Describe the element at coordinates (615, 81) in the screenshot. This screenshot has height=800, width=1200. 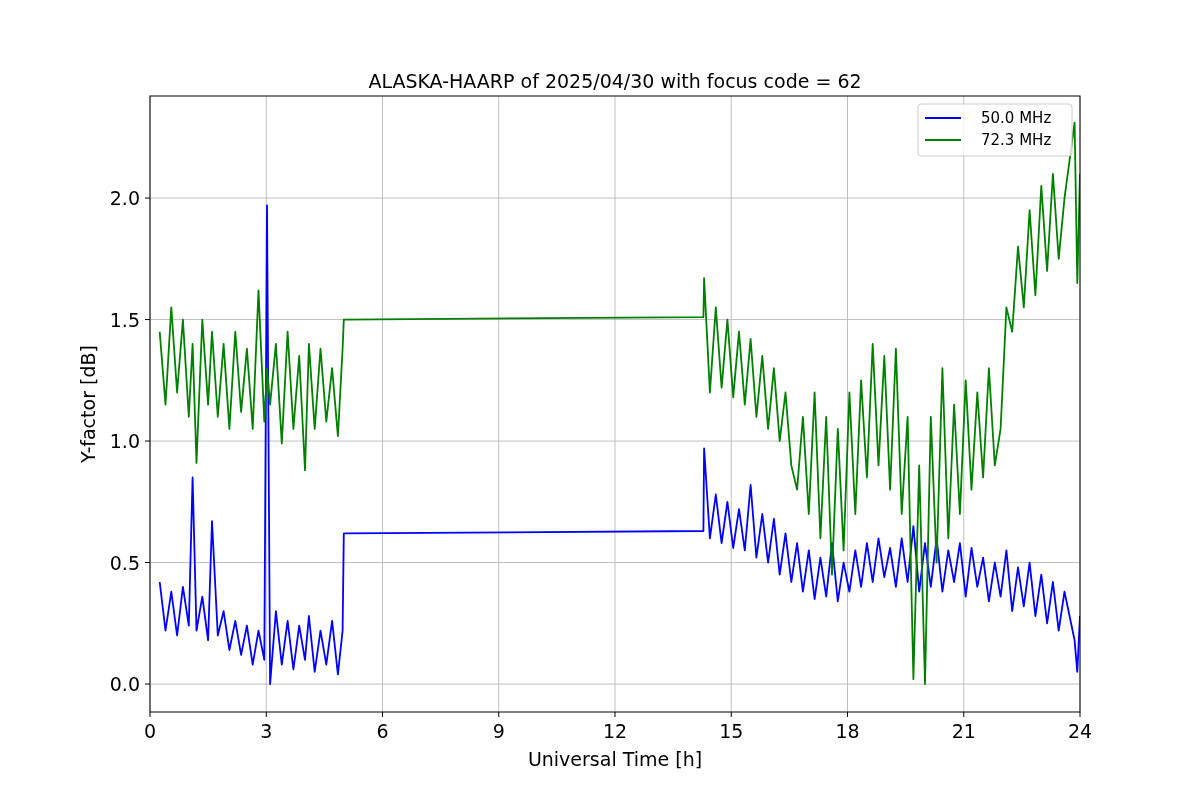
I see `chart-title: ALASKA-HAARP of 2025/04/30 with focus code = 62` at that location.